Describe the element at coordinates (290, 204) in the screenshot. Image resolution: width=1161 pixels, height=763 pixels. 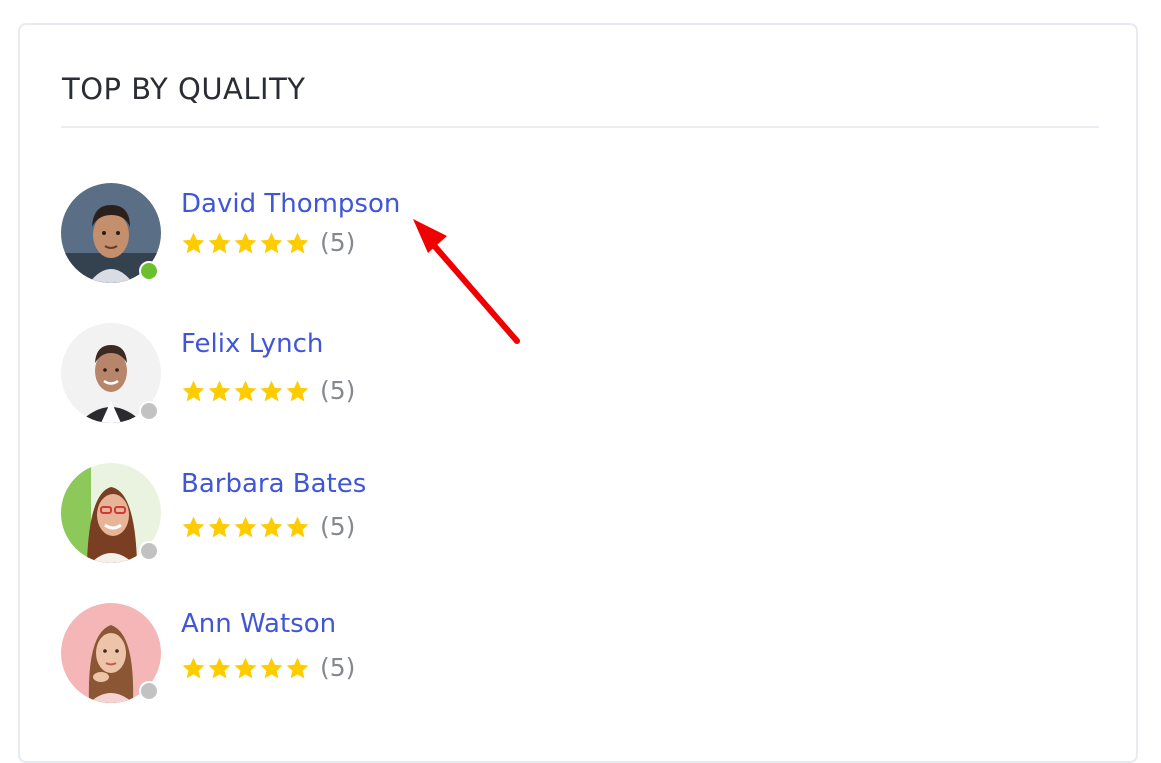
I see `user-name-link: David Thompson` at that location.